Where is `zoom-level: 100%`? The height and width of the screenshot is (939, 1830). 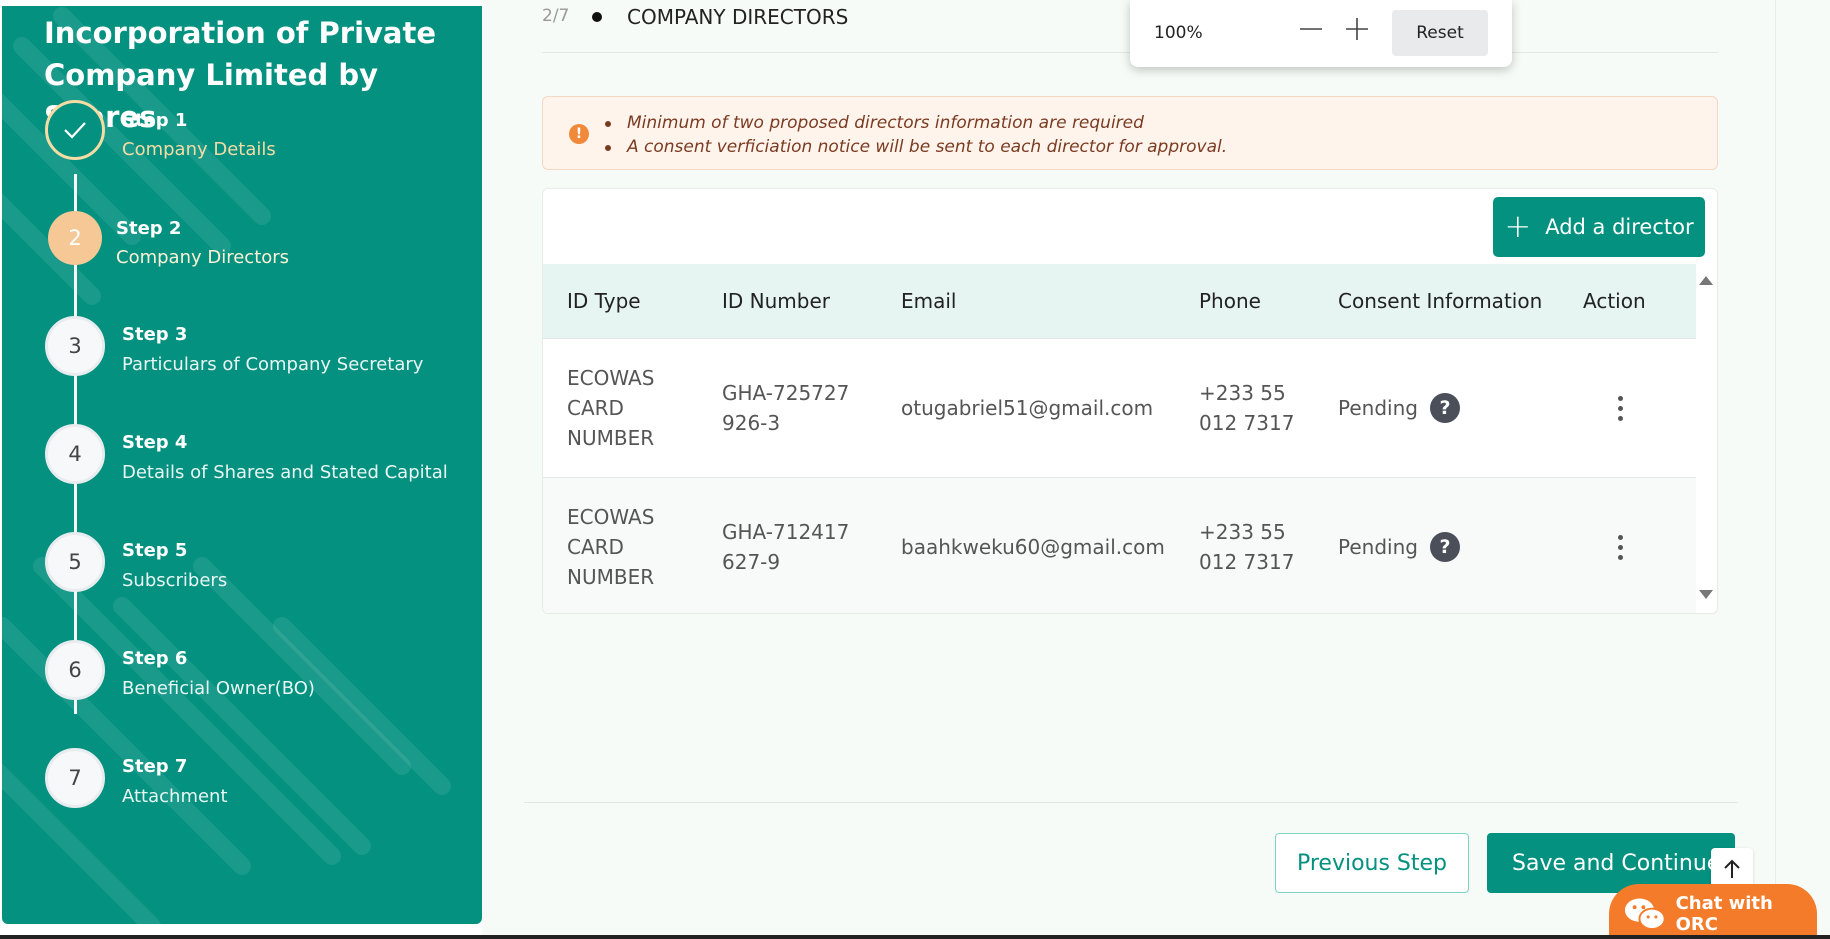 zoom-level: 100% is located at coordinates (1178, 33).